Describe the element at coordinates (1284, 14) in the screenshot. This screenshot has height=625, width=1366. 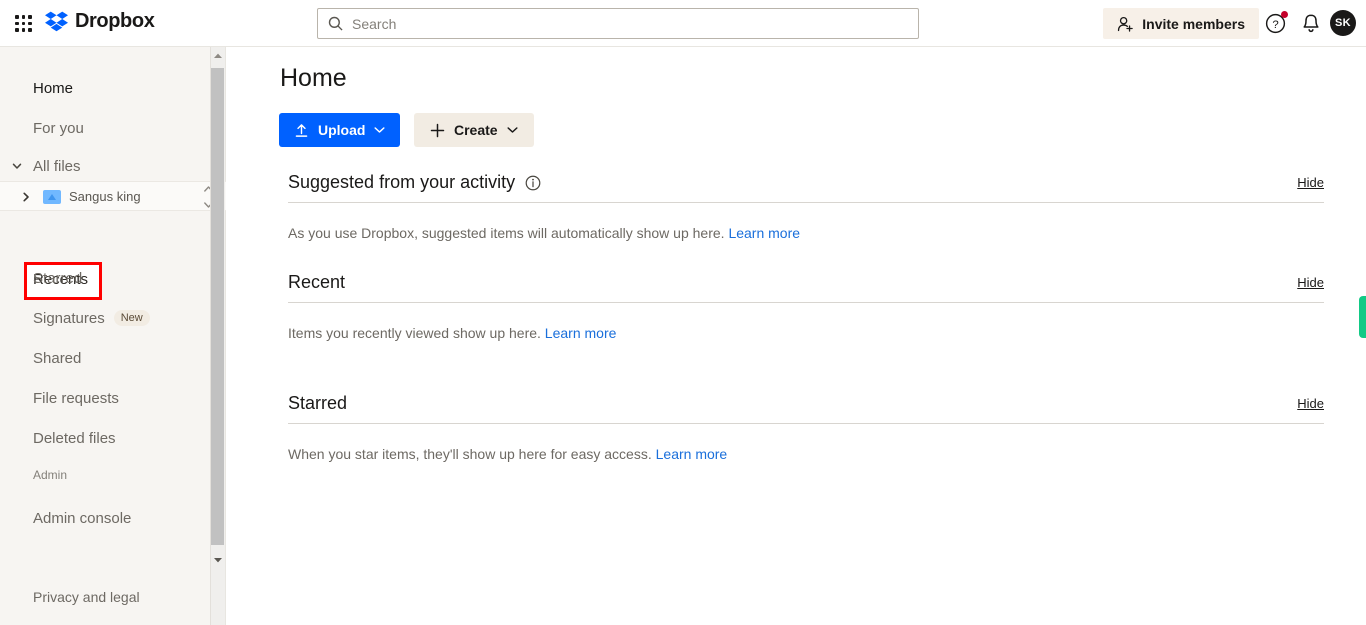
I see `help-notification-badge` at that location.